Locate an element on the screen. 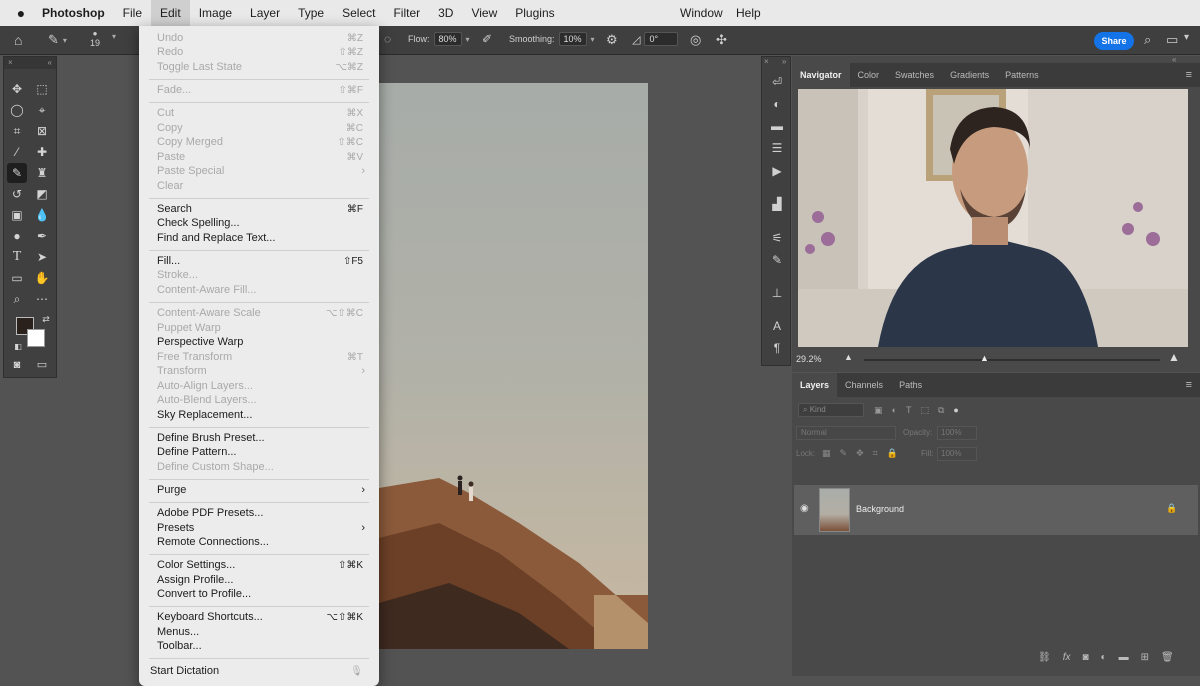 The height and width of the screenshot is (686, 1200). new-layer-icon: ⊞ is located at coordinates (1145, 657).